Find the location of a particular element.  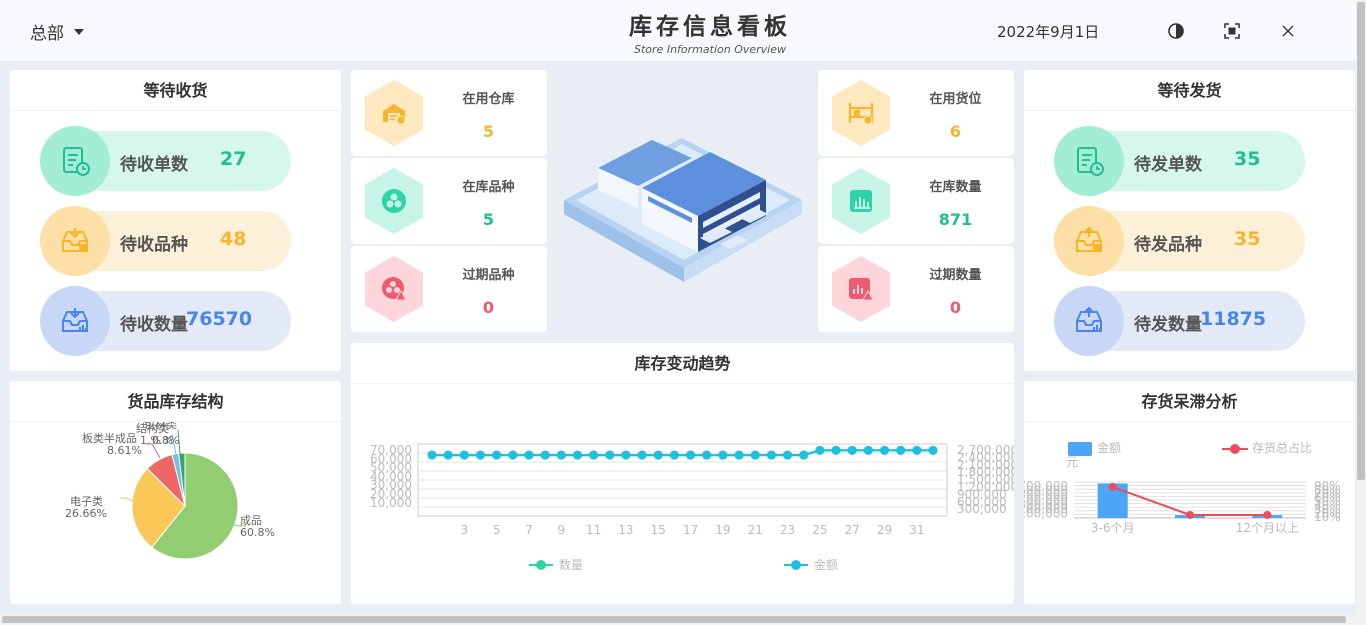

stat-value: 5 is located at coordinates (488, 219).